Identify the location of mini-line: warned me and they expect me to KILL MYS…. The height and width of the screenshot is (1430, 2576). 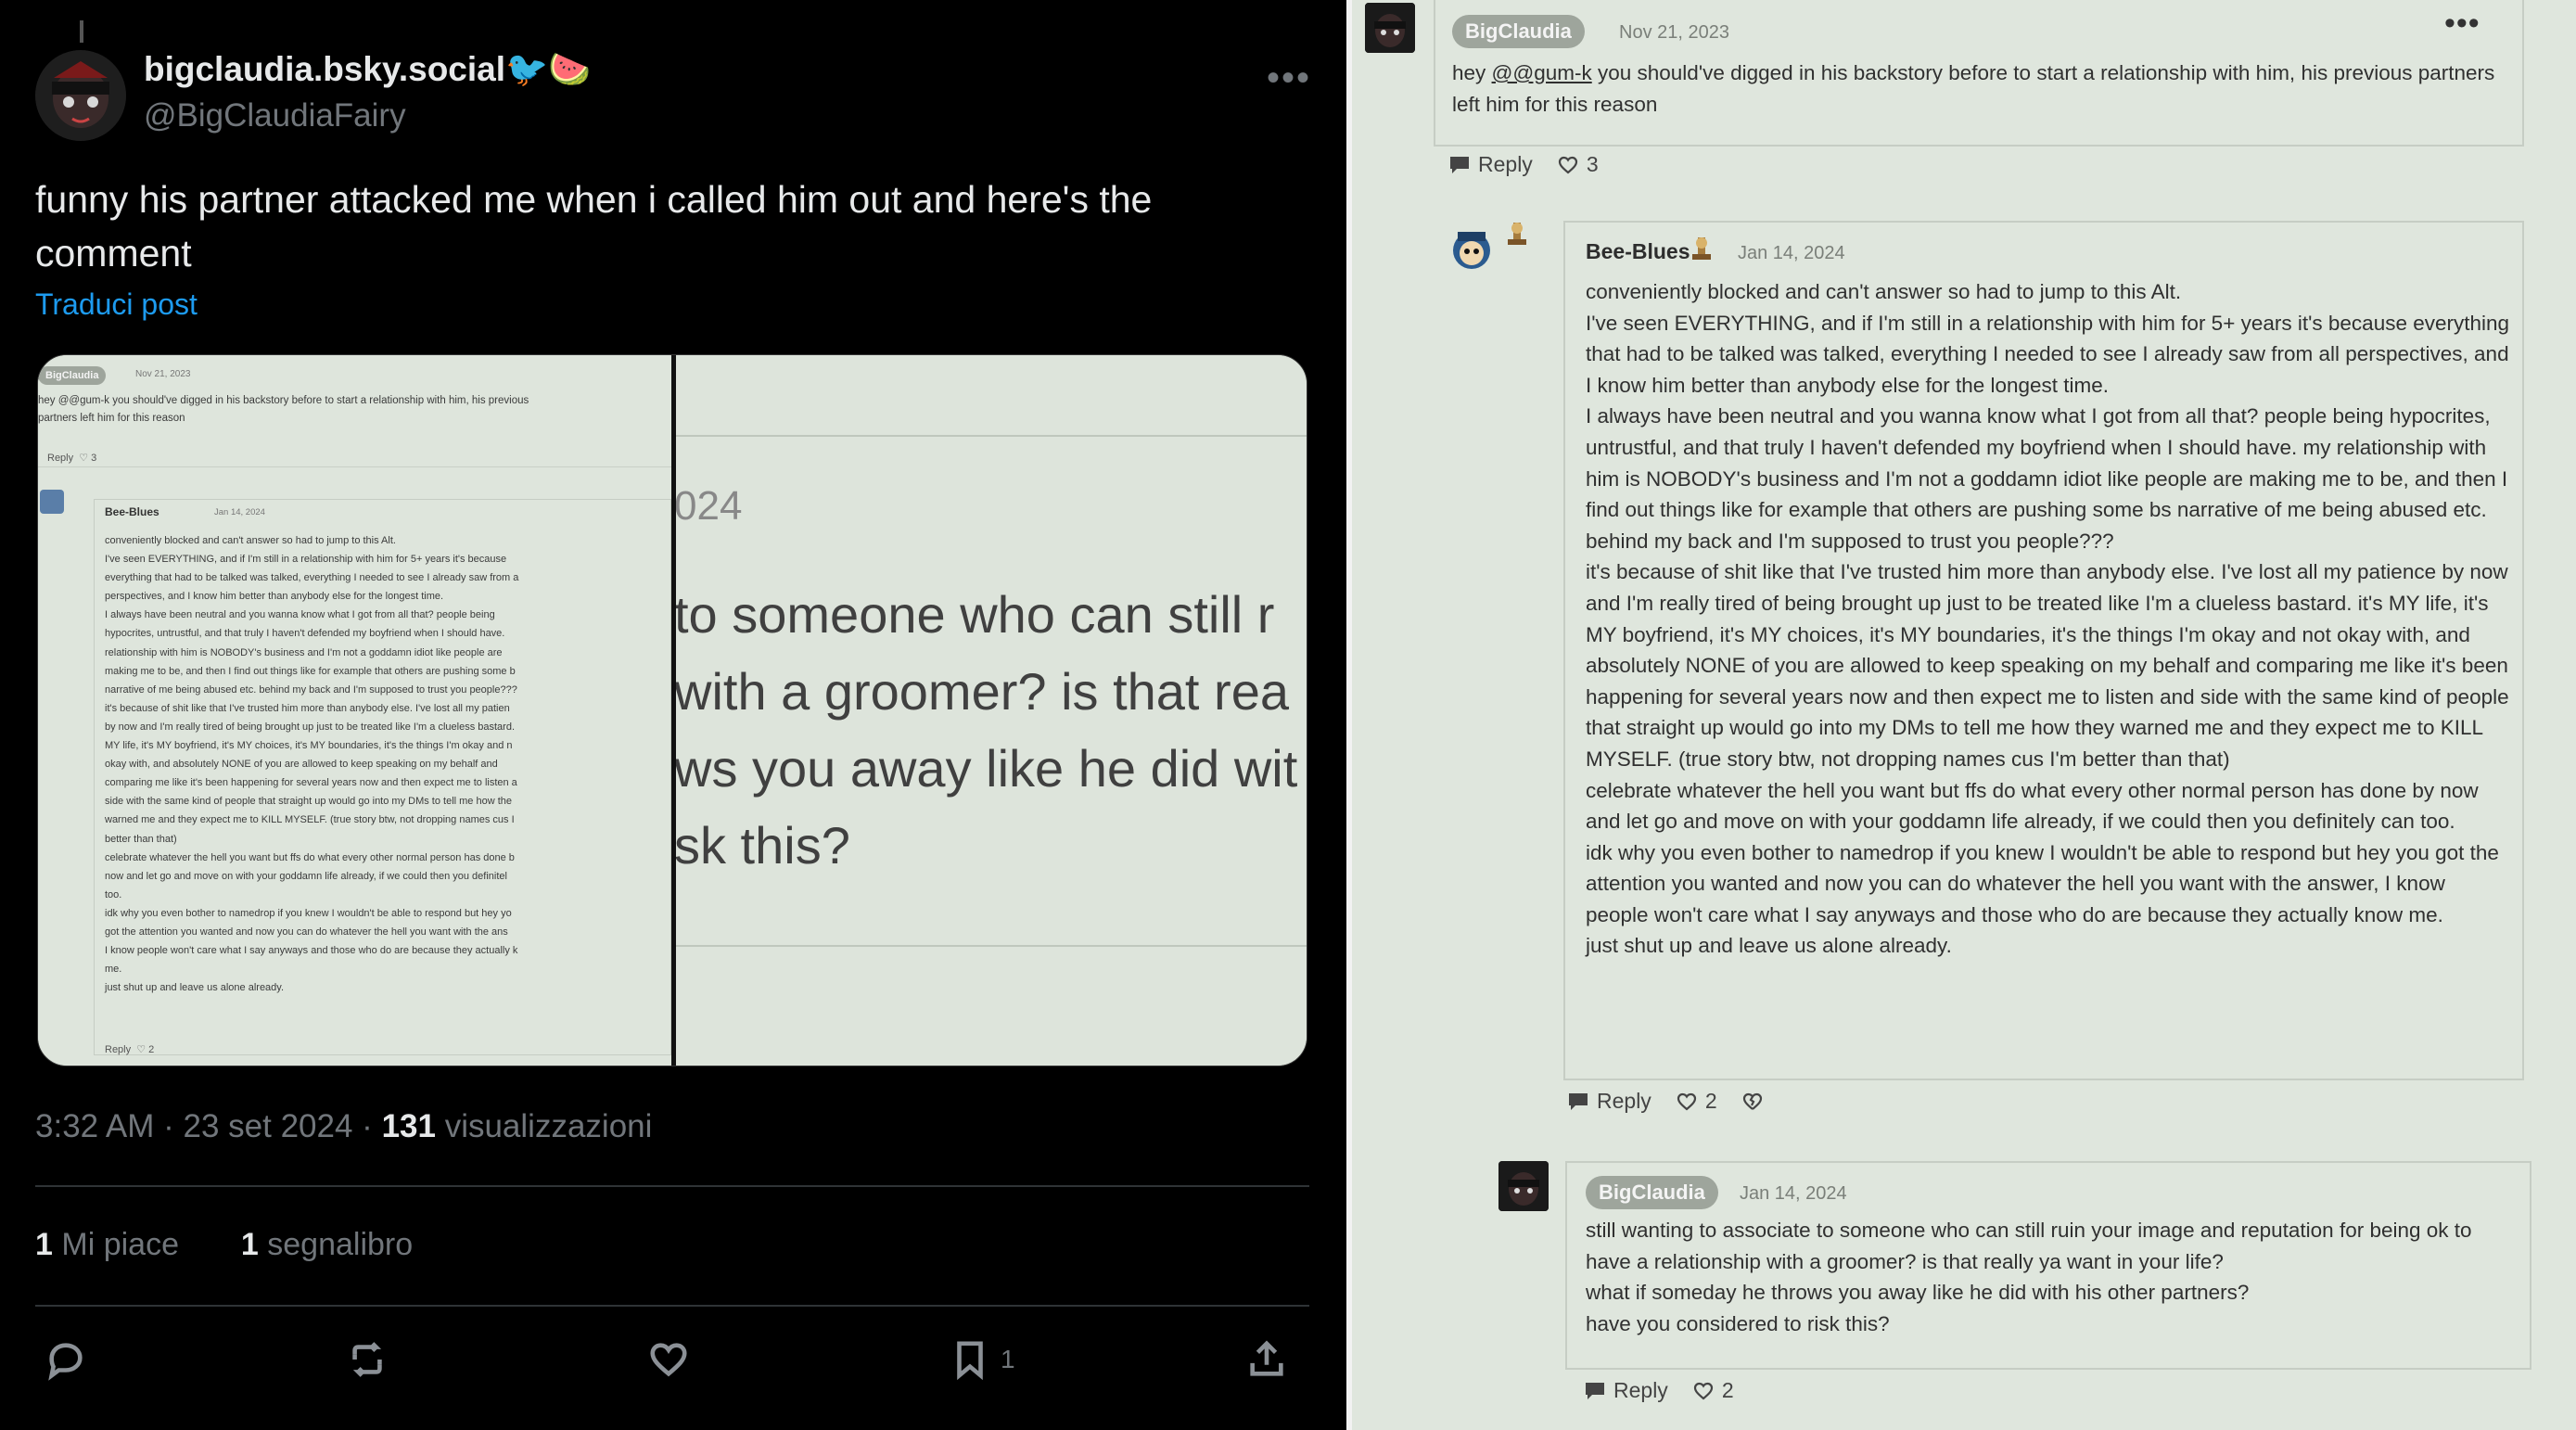
(310, 820).